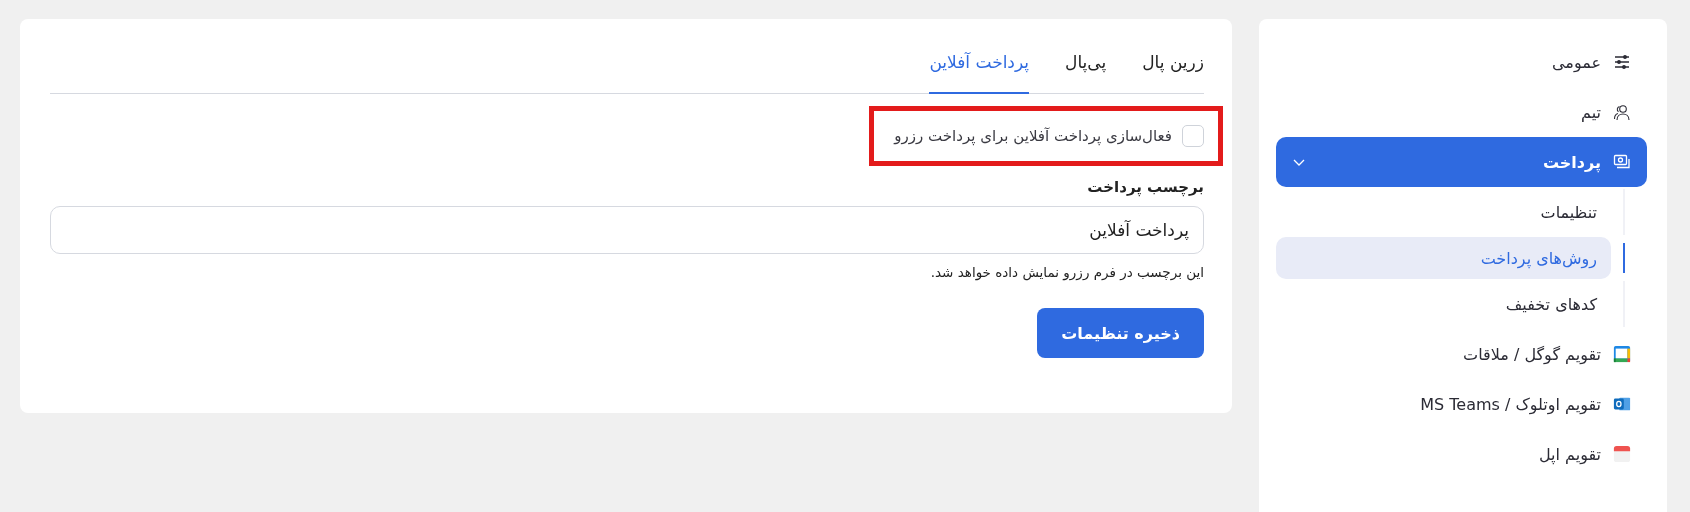  I want to click on save-button: ذخیره تنظیمات, so click(1120, 333).